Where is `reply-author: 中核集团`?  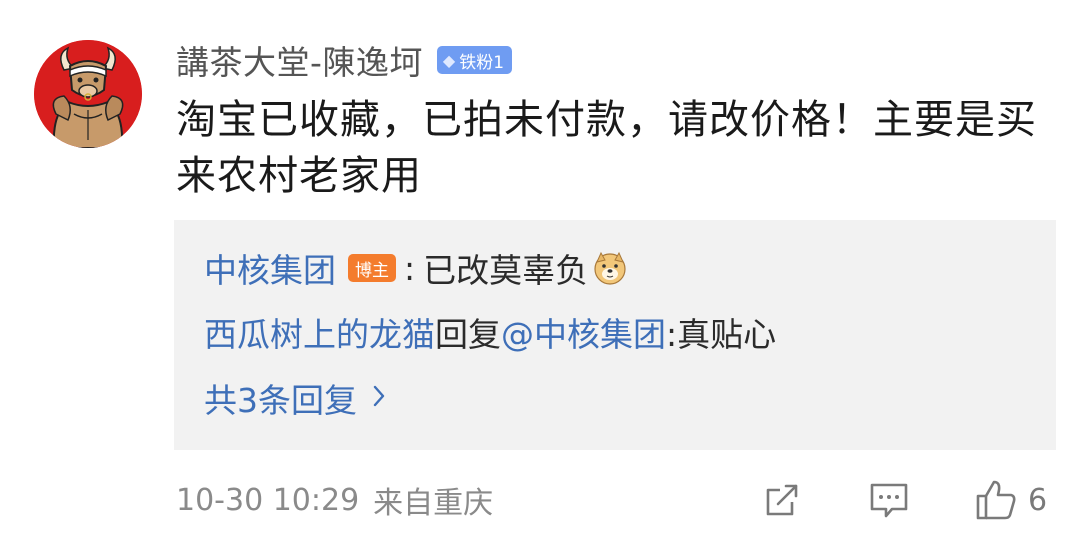 reply-author: 中核集团 is located at coordinates (270, 268).